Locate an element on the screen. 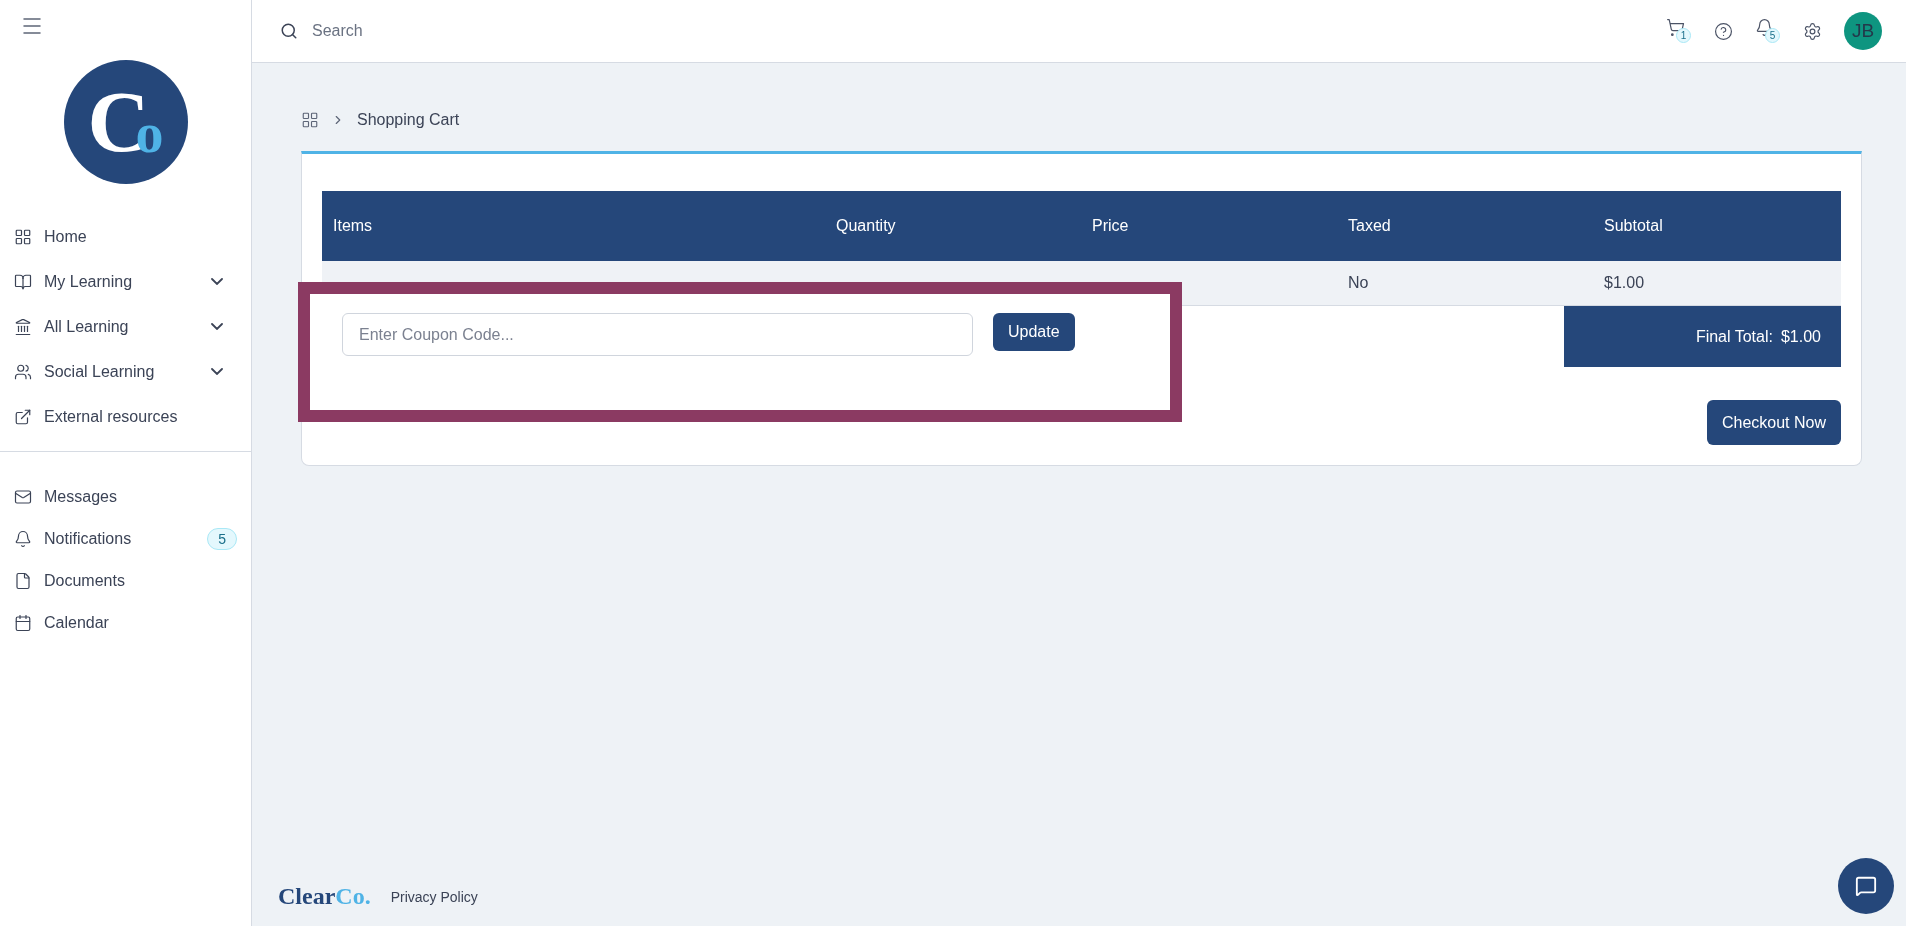  notifications-button: 5 is located at coordinates (1768, 31).